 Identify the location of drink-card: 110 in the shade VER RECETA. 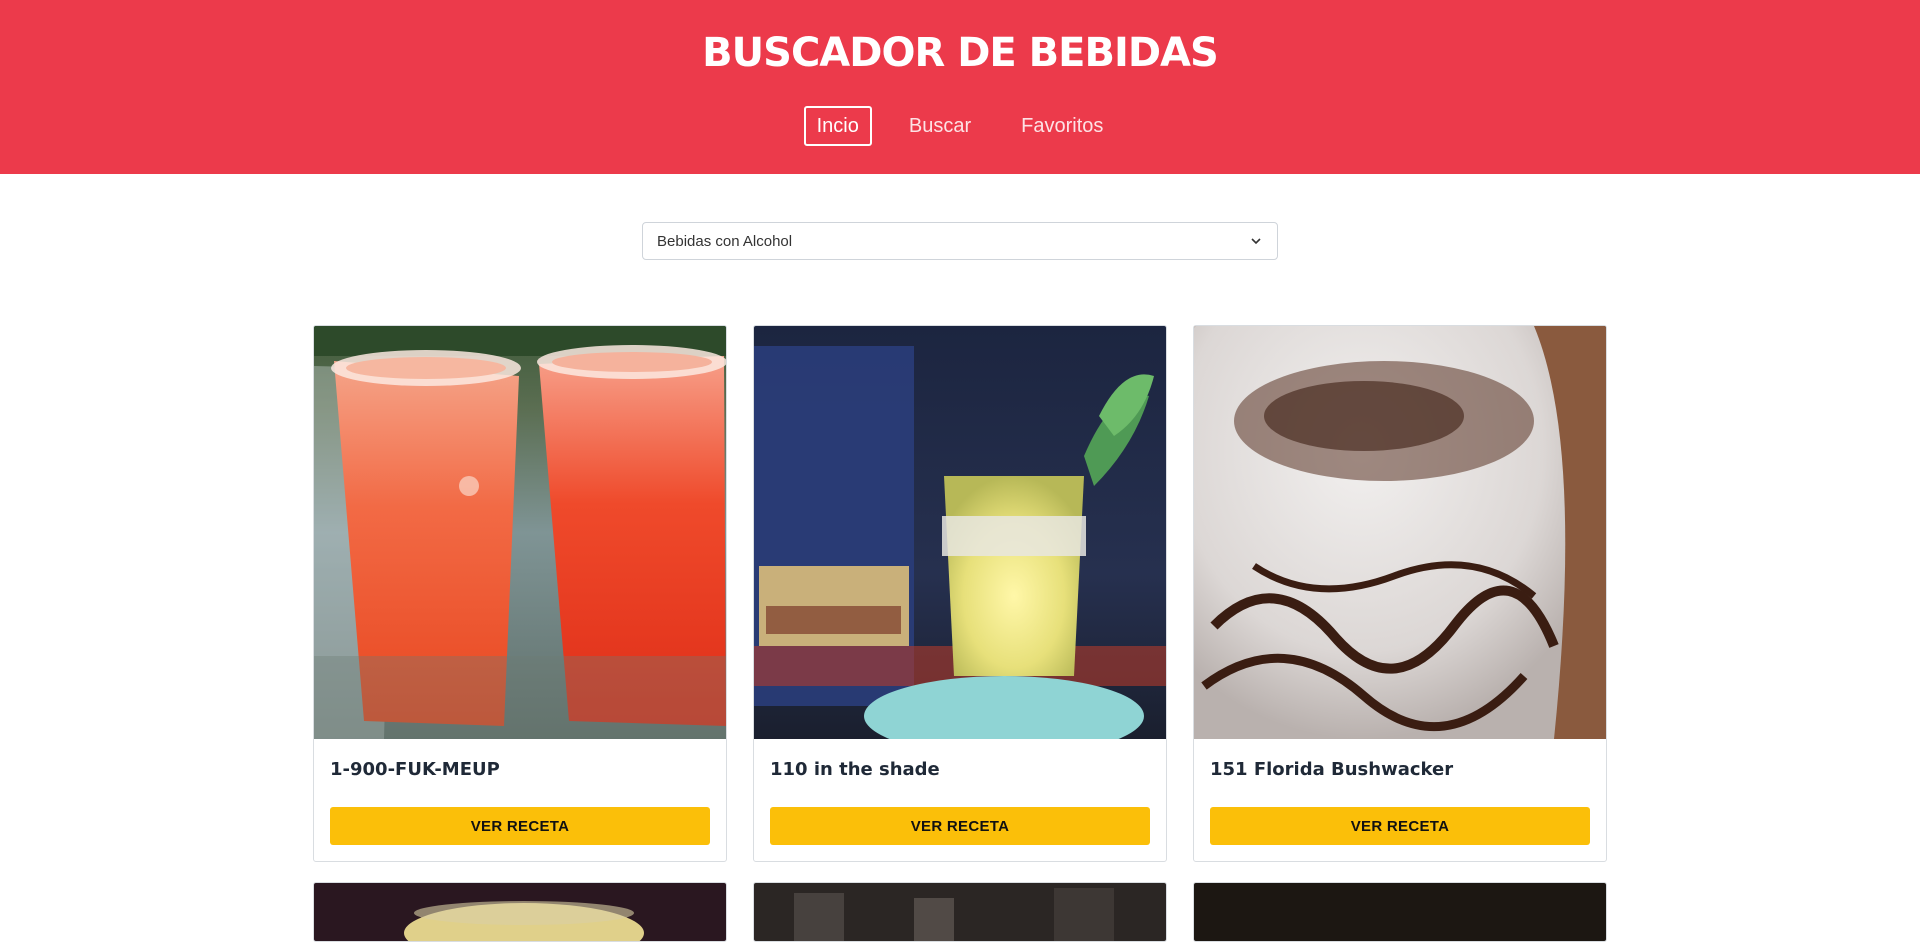
(960, 593).